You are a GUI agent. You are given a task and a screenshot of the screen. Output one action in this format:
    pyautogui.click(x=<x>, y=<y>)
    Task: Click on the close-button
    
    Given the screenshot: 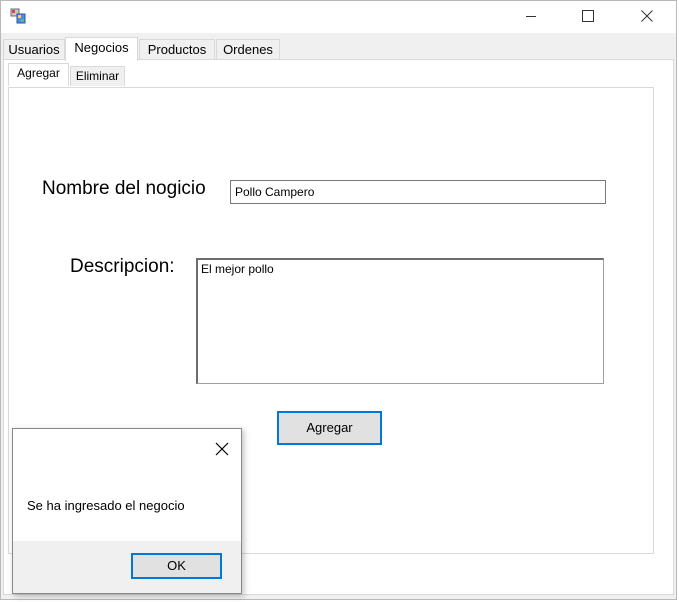 What is the action you would take?
    pyautogui.click(x=647, y=16)
    